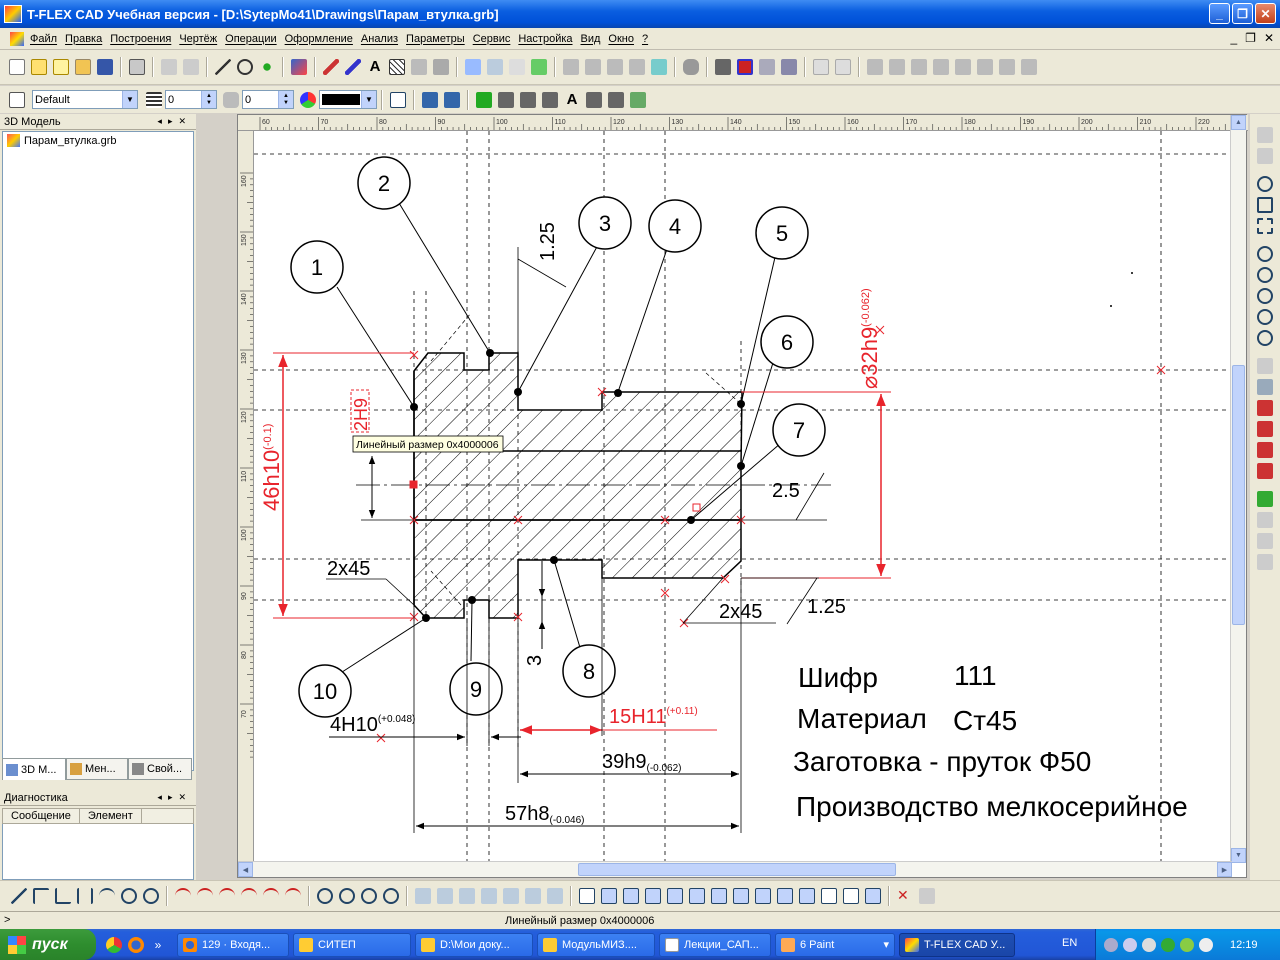 The height and width of the screenshot is (960, 1280). What do you see at coordinates (293, 896) in the screenshot?
I see `tool-arc6-icon` at bounding box center [293, 896].